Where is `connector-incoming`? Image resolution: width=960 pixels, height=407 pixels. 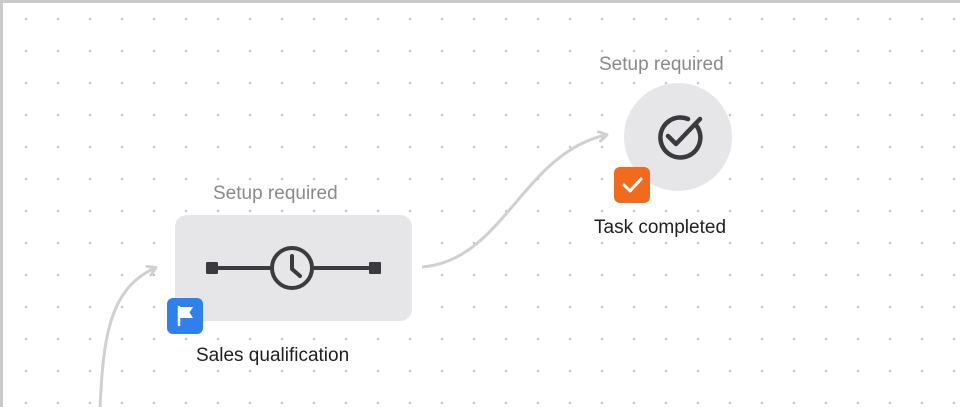 connector-incoming is located at coordinates (126, 337).